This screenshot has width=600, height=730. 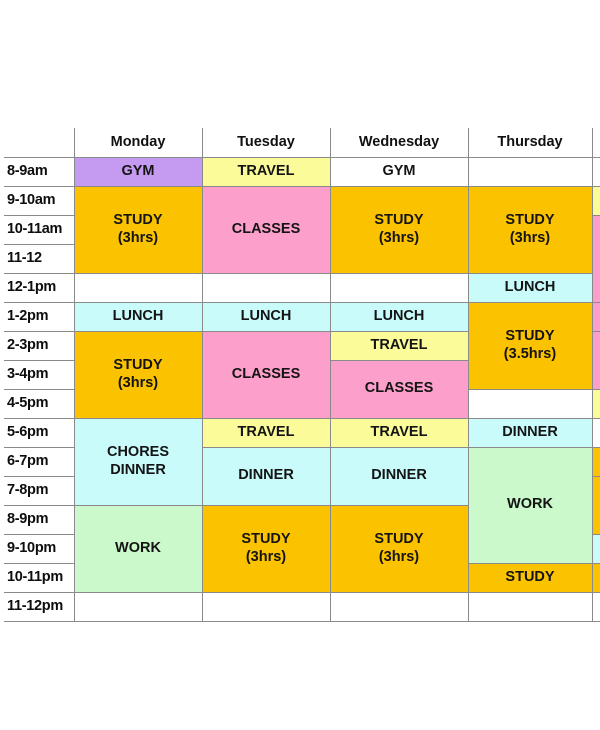 What do you see at coordinates (138, 143) in the screenshot?
I see `header-monday: Monday` at bounding box center [138, 143].